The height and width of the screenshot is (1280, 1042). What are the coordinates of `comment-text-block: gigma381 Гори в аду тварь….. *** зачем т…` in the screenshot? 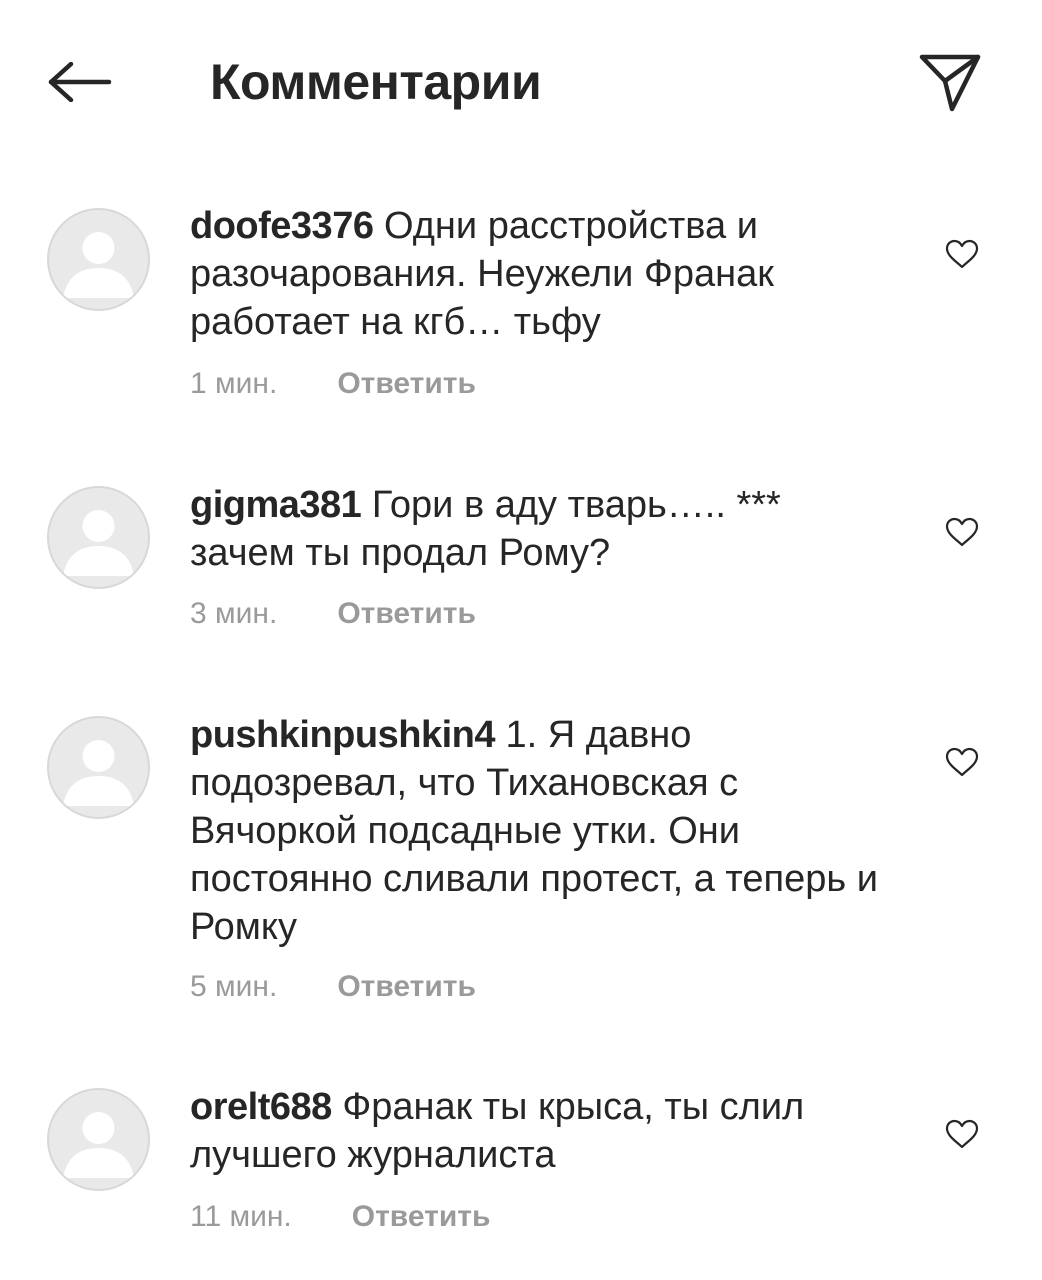 It's located at (540, 529).